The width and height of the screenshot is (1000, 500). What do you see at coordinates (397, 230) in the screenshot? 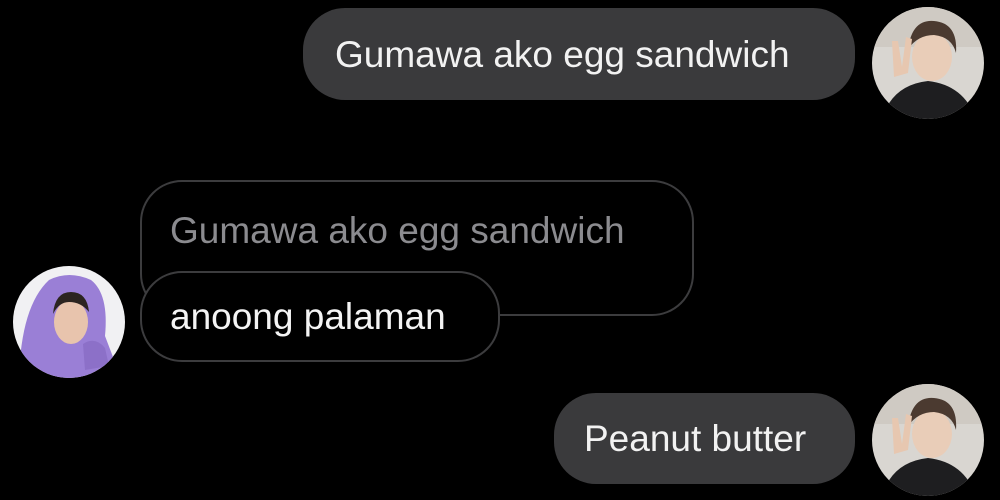
I see `quoted-text: Gumawa ako egg sandwich` at bounding box center [397, 230].